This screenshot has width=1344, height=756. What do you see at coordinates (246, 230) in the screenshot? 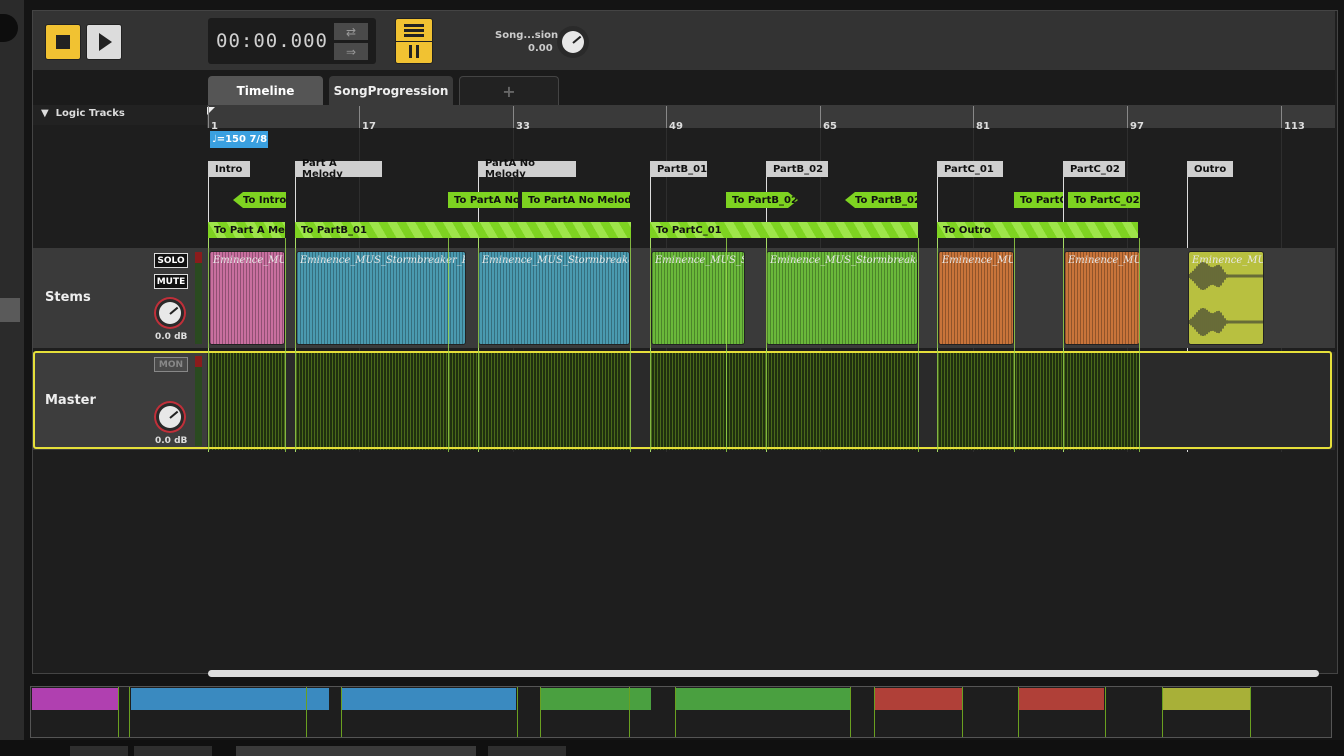
I see `jump-region: To Part A Melo` at bounding box center [246, 230].